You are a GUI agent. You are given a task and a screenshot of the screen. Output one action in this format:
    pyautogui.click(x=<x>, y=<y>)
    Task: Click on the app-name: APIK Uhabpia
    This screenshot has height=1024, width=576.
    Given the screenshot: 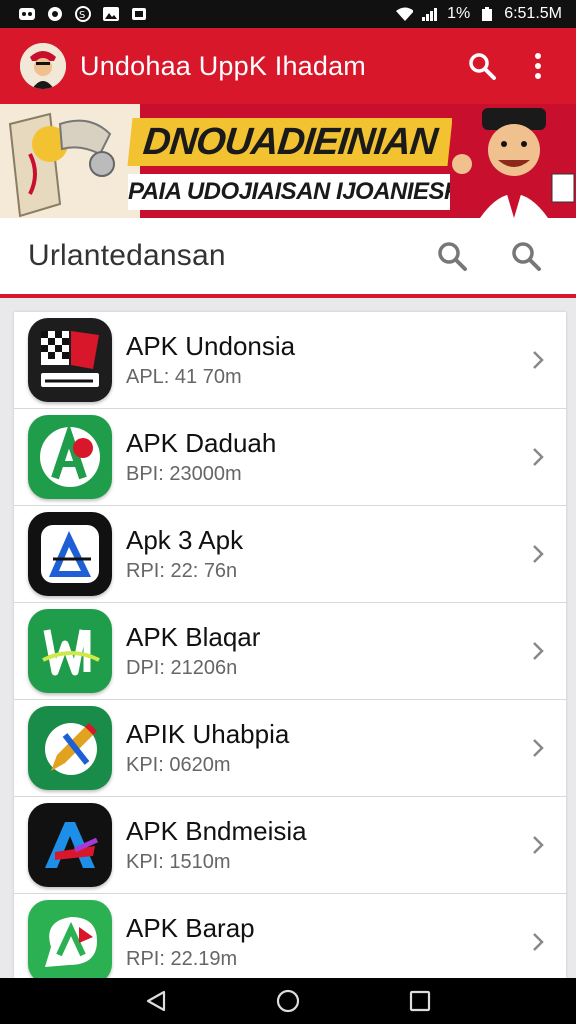 What is the action you would take?
    pyautogui.click(x=208, y=734)
    